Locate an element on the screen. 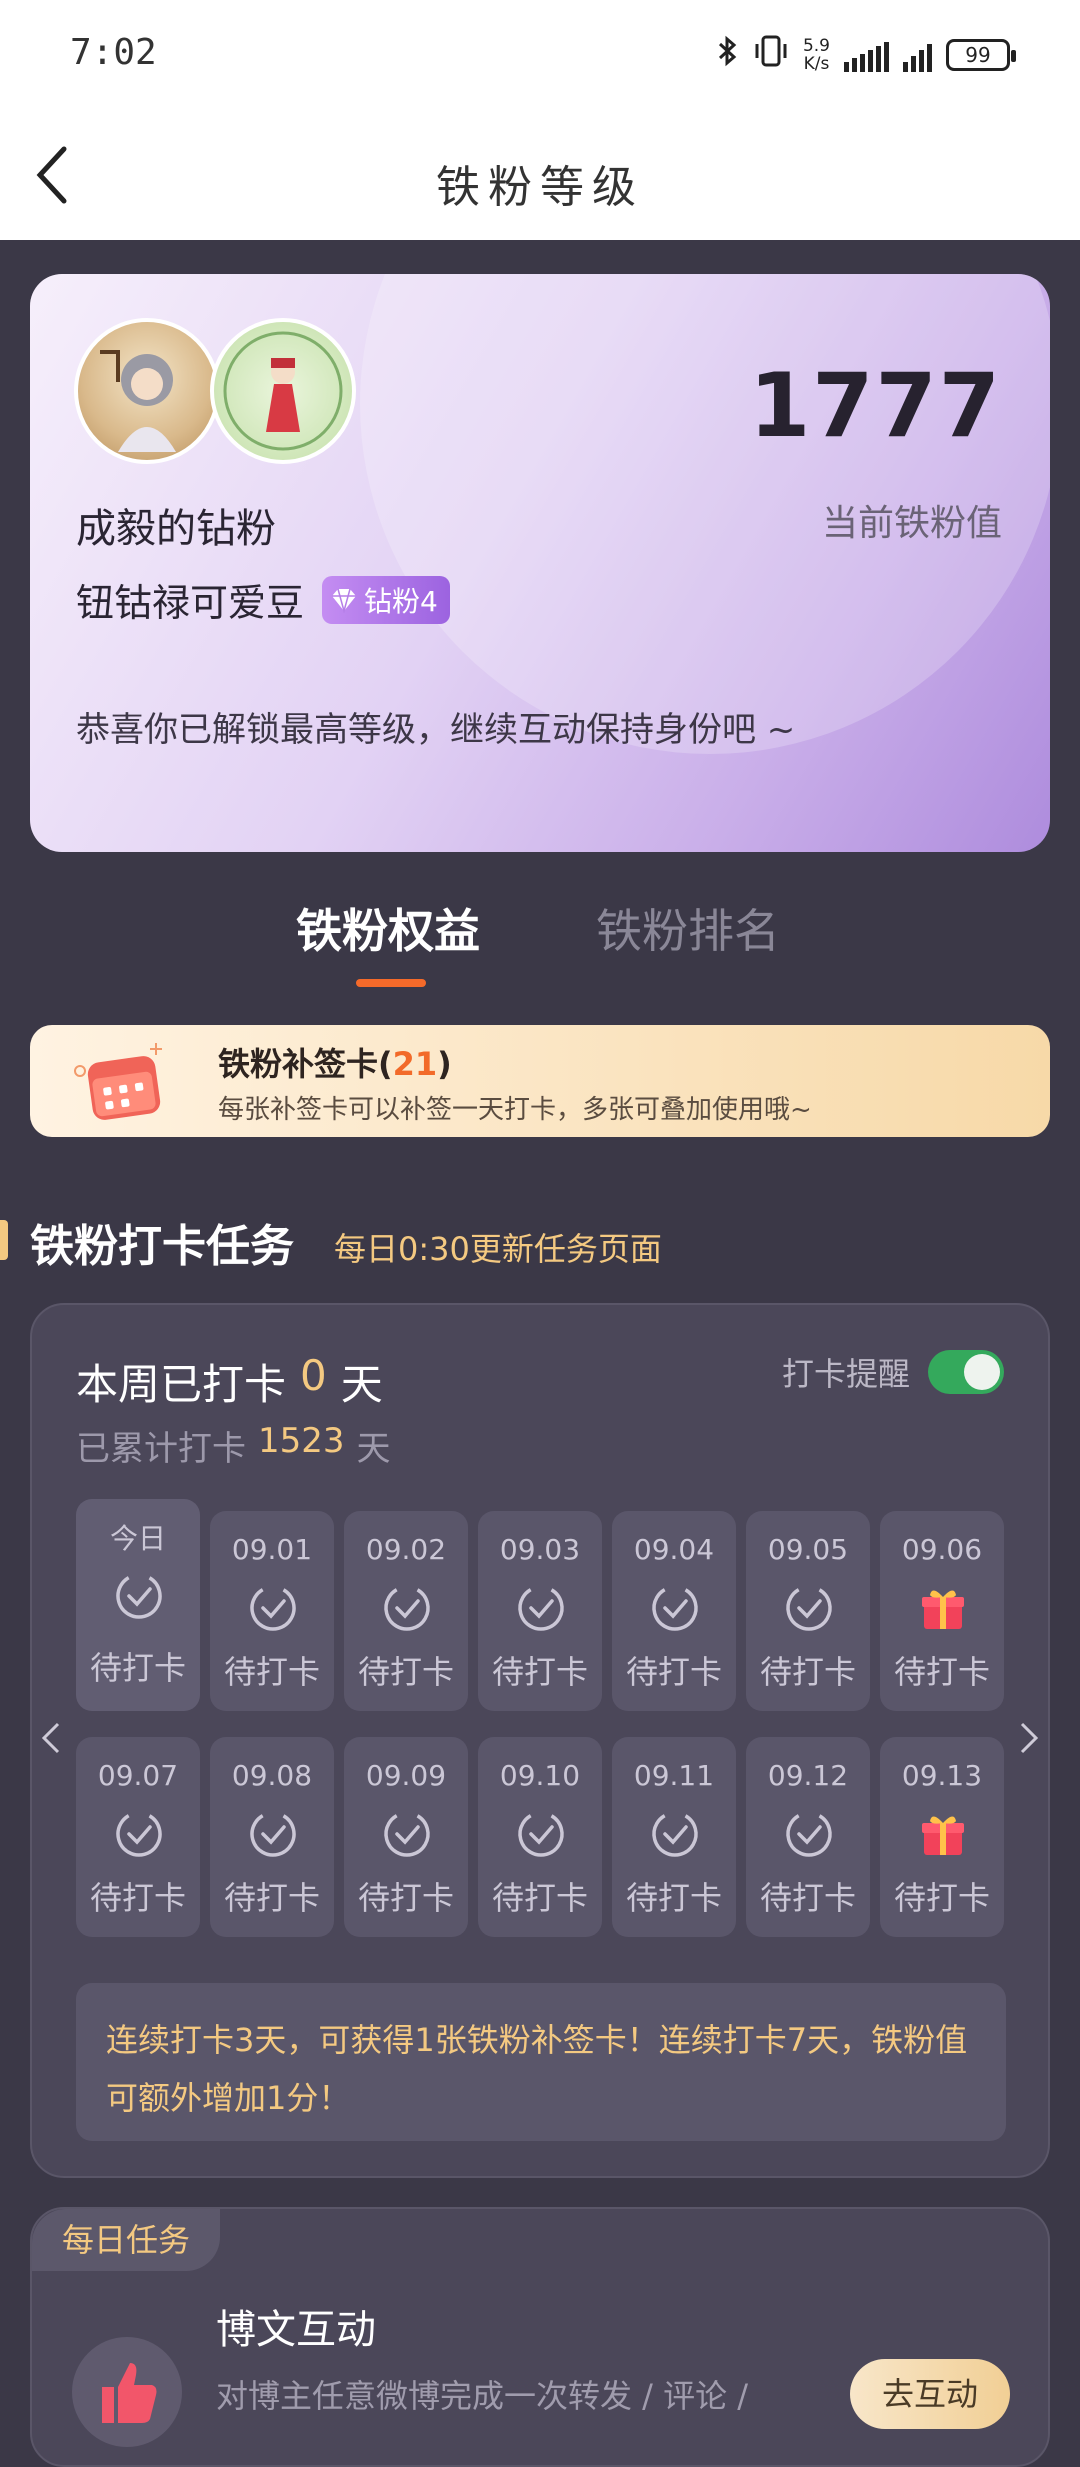 Image resolution: width=1080 pixels, height=2467 pixels. checkin-day-date: 今日 is located at coordinates (137, 1538).